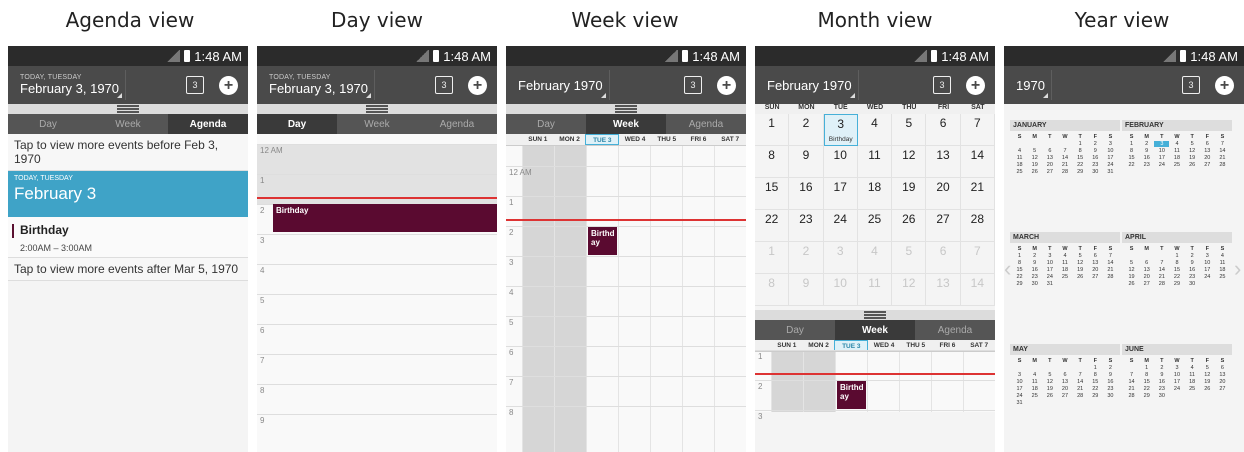  Describe the element at coordinates (1095, 263) in the screenshot. I see `year-day: 13` at that location.